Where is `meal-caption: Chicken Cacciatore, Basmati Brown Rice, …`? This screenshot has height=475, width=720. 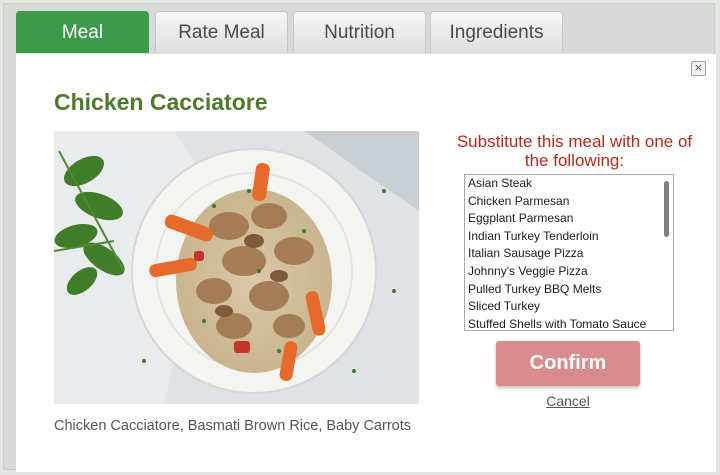 meal-caption: Chicken Cacciatore, Basmati Brown Rice, … is located at coordinates (232, 426).